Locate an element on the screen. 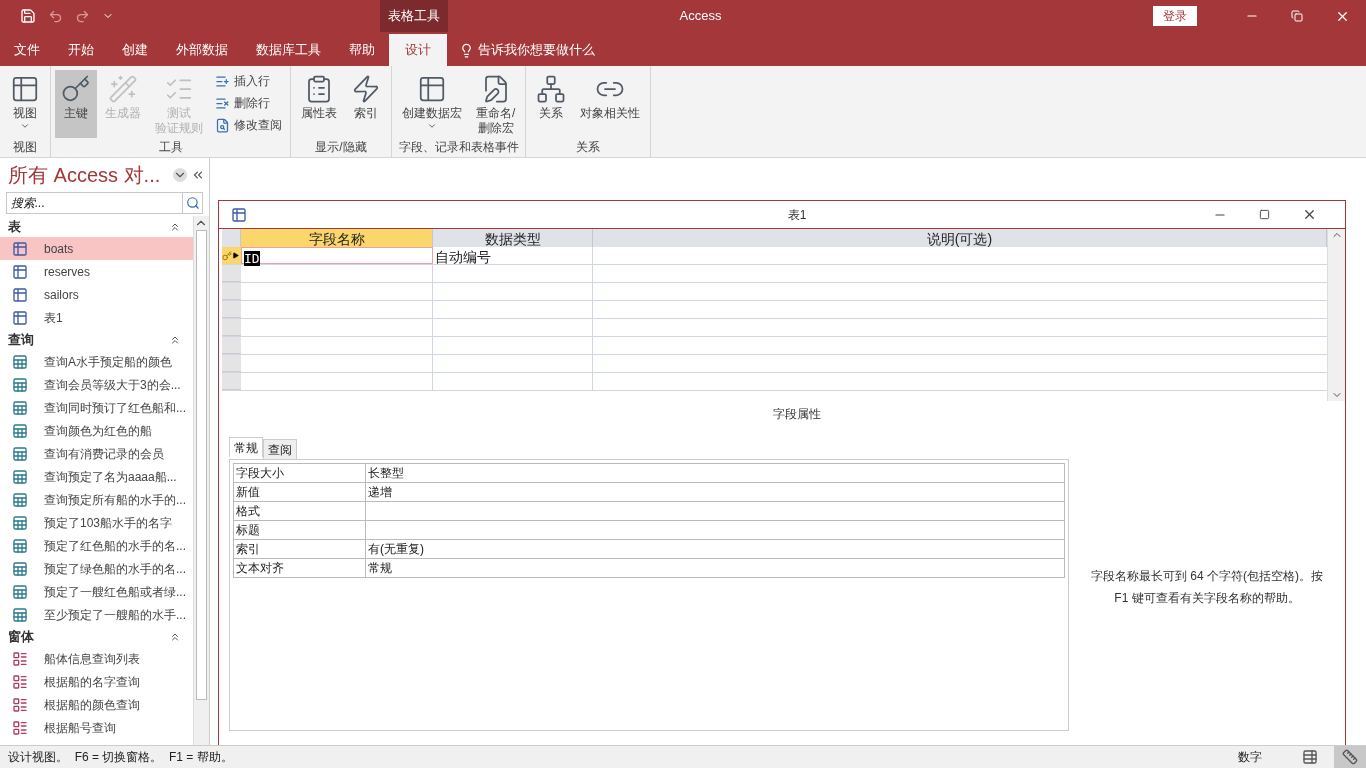  ribbon-button: 对象相关性 is located at coordinates (610, 104).